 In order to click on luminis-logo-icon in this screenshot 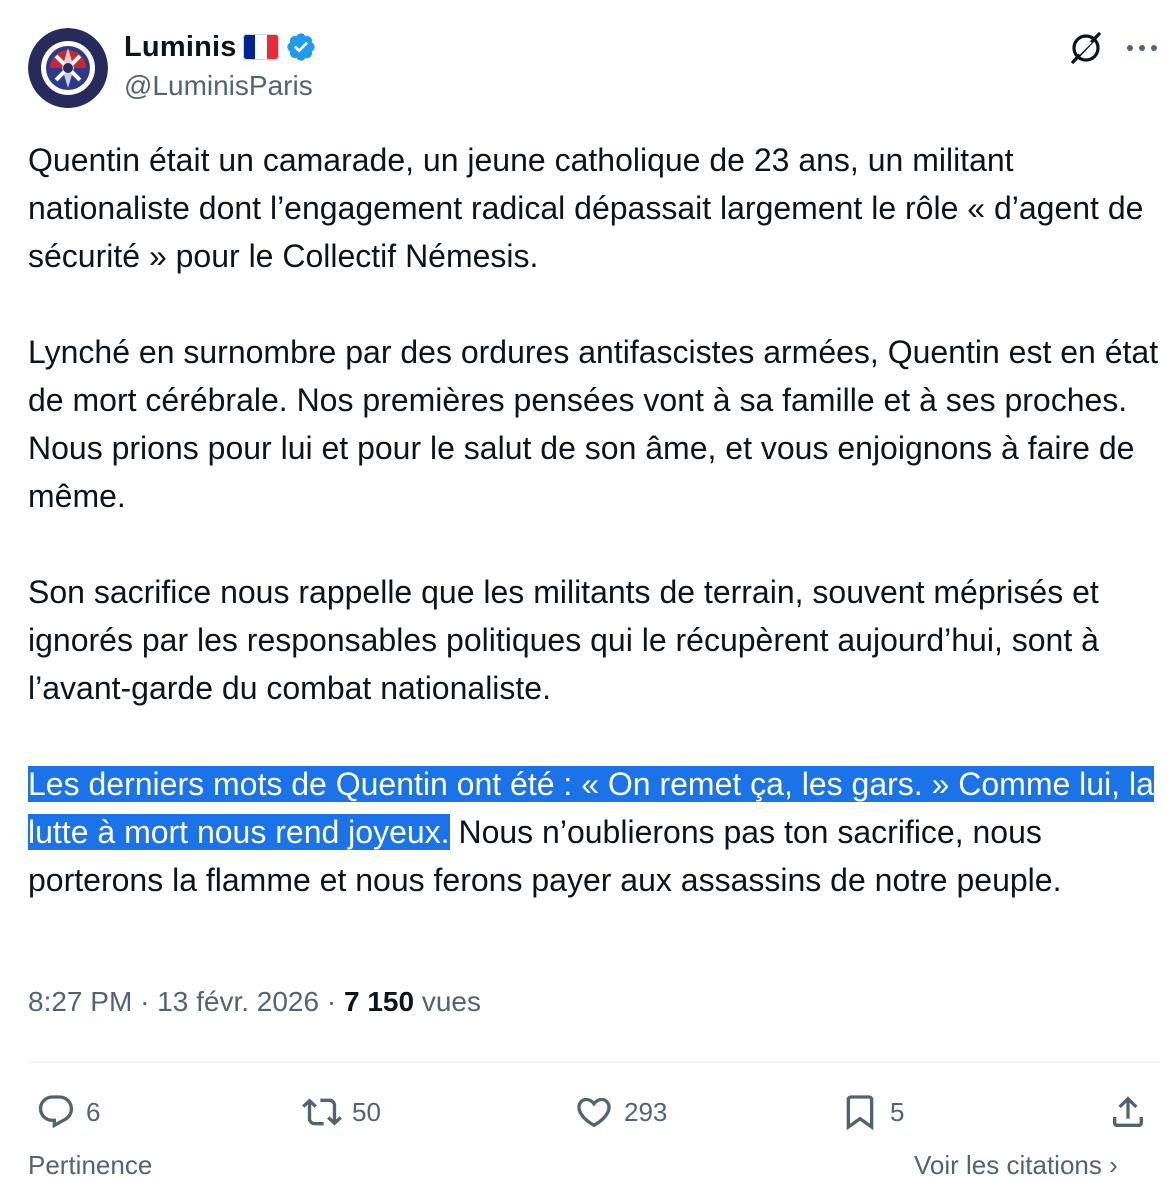, I will do `click(68, 68)`.